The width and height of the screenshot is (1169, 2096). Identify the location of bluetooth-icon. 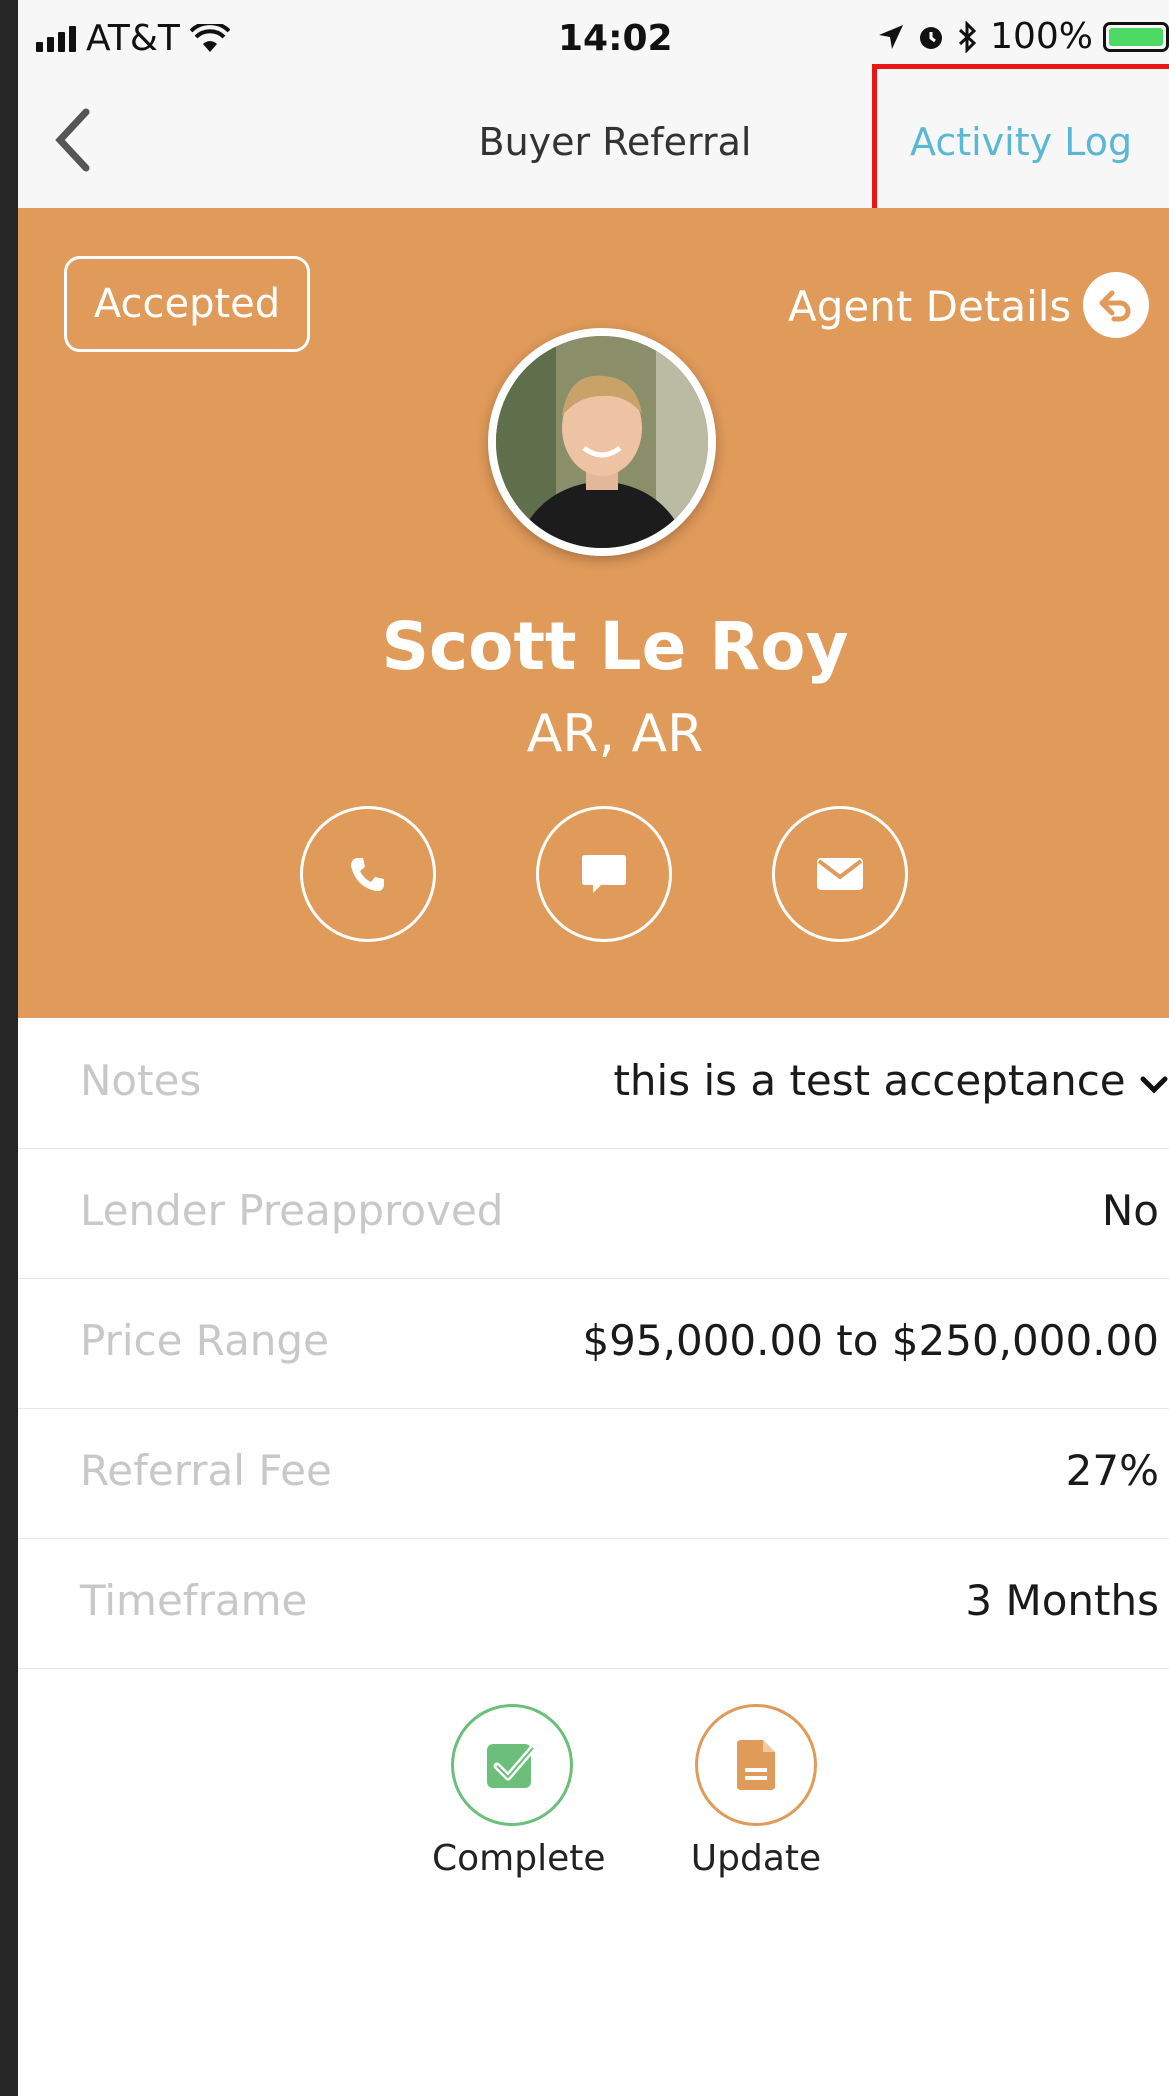
(968, 36).